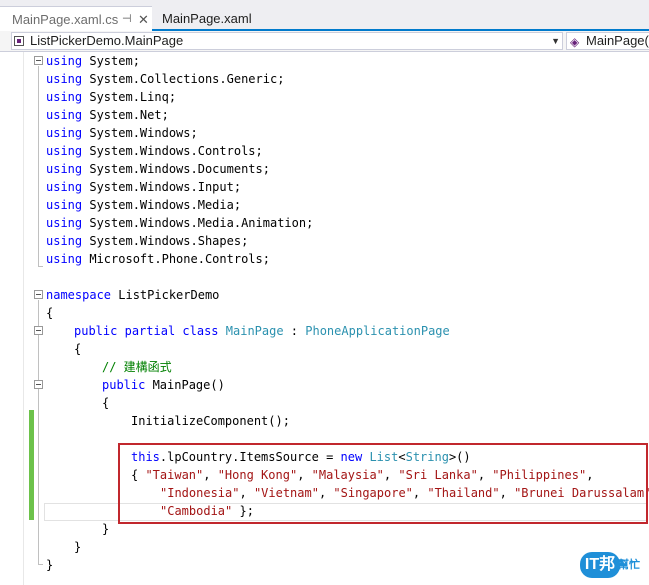 The width and height of the screenshot is (649, 585). What do you see at coordinates (143, 19) in the screenshot?
I see `close-icon: ✕` at bounding box center [143, 19].